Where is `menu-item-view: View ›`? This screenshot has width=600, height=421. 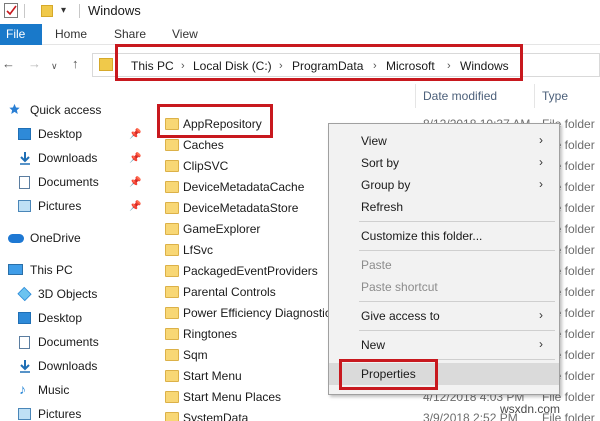 menu-item-view: View › is located at coordinates (444, 141).